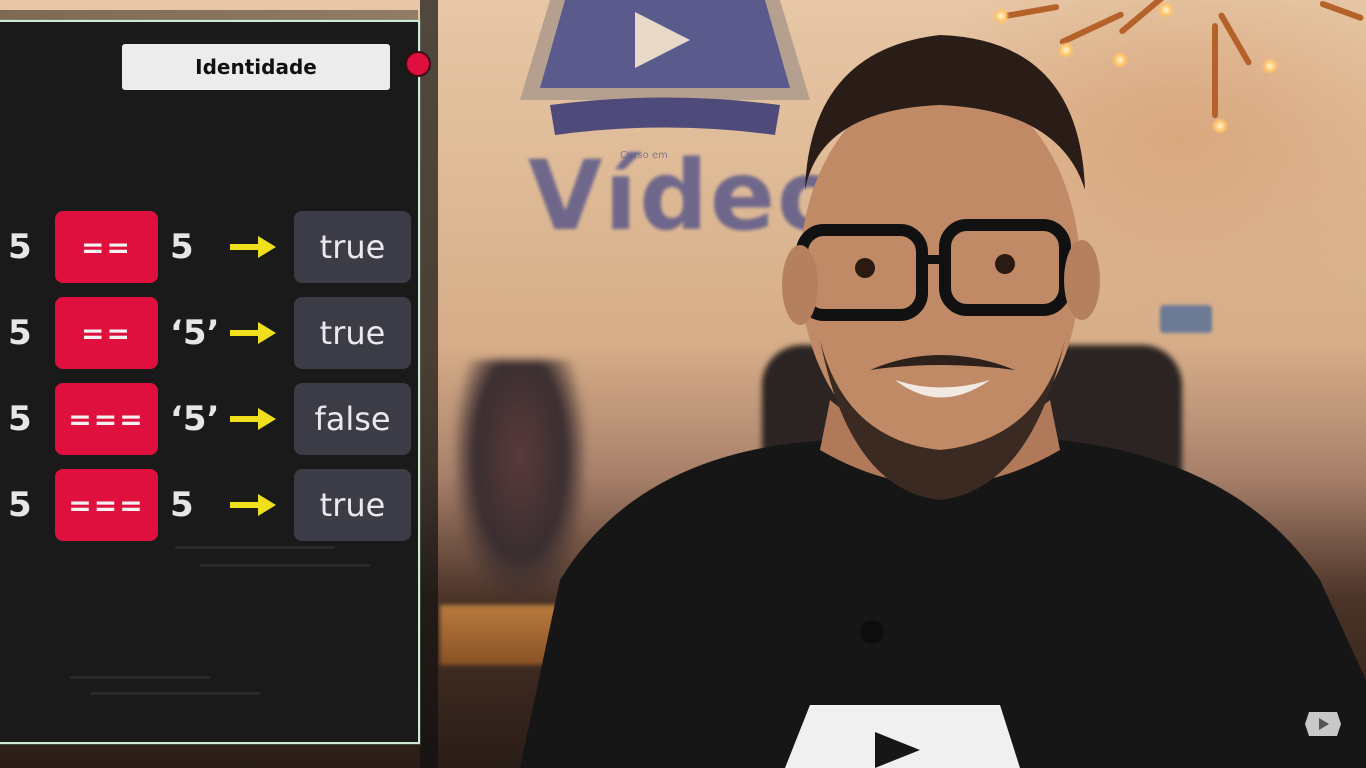  I want to click on comparison-row: 5 == ‘5’ true, so click(210, 333).